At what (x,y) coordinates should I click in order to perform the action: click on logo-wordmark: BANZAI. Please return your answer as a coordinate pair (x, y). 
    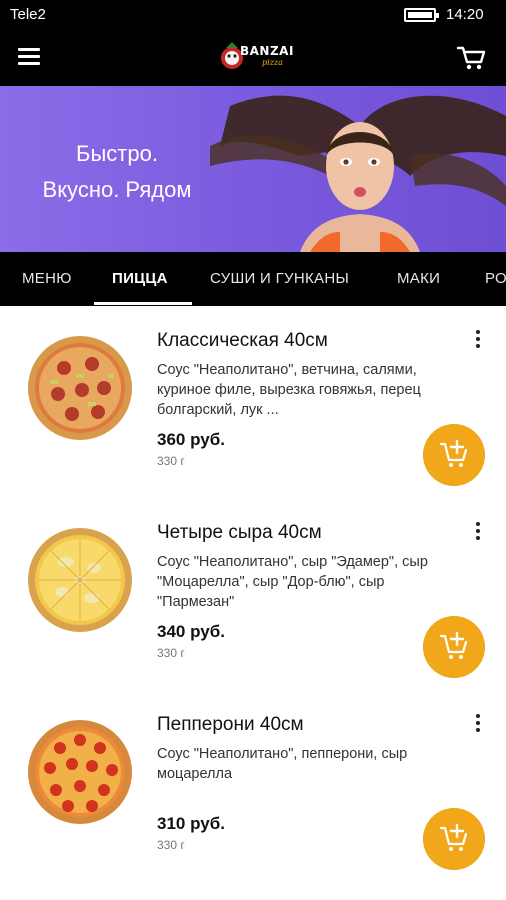
    Looking at the image, I should click on (267, 51).